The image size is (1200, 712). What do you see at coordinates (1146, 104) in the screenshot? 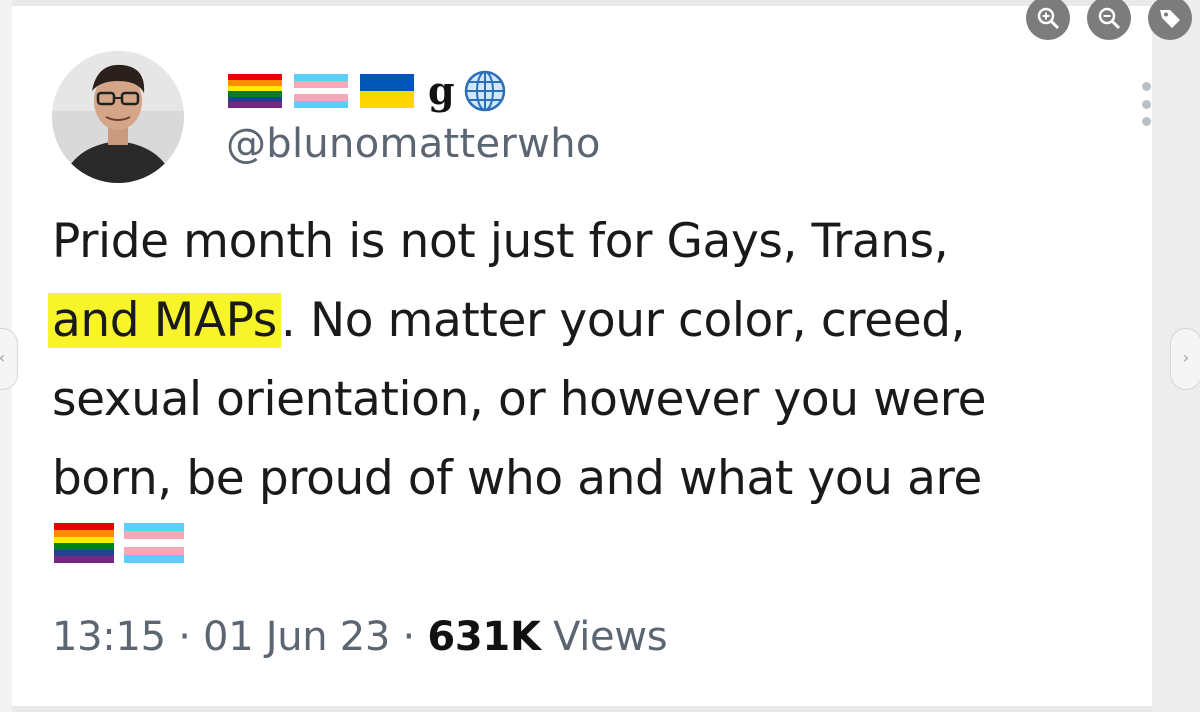
I see `more-options-icon` at bounding box center [1146, 104].